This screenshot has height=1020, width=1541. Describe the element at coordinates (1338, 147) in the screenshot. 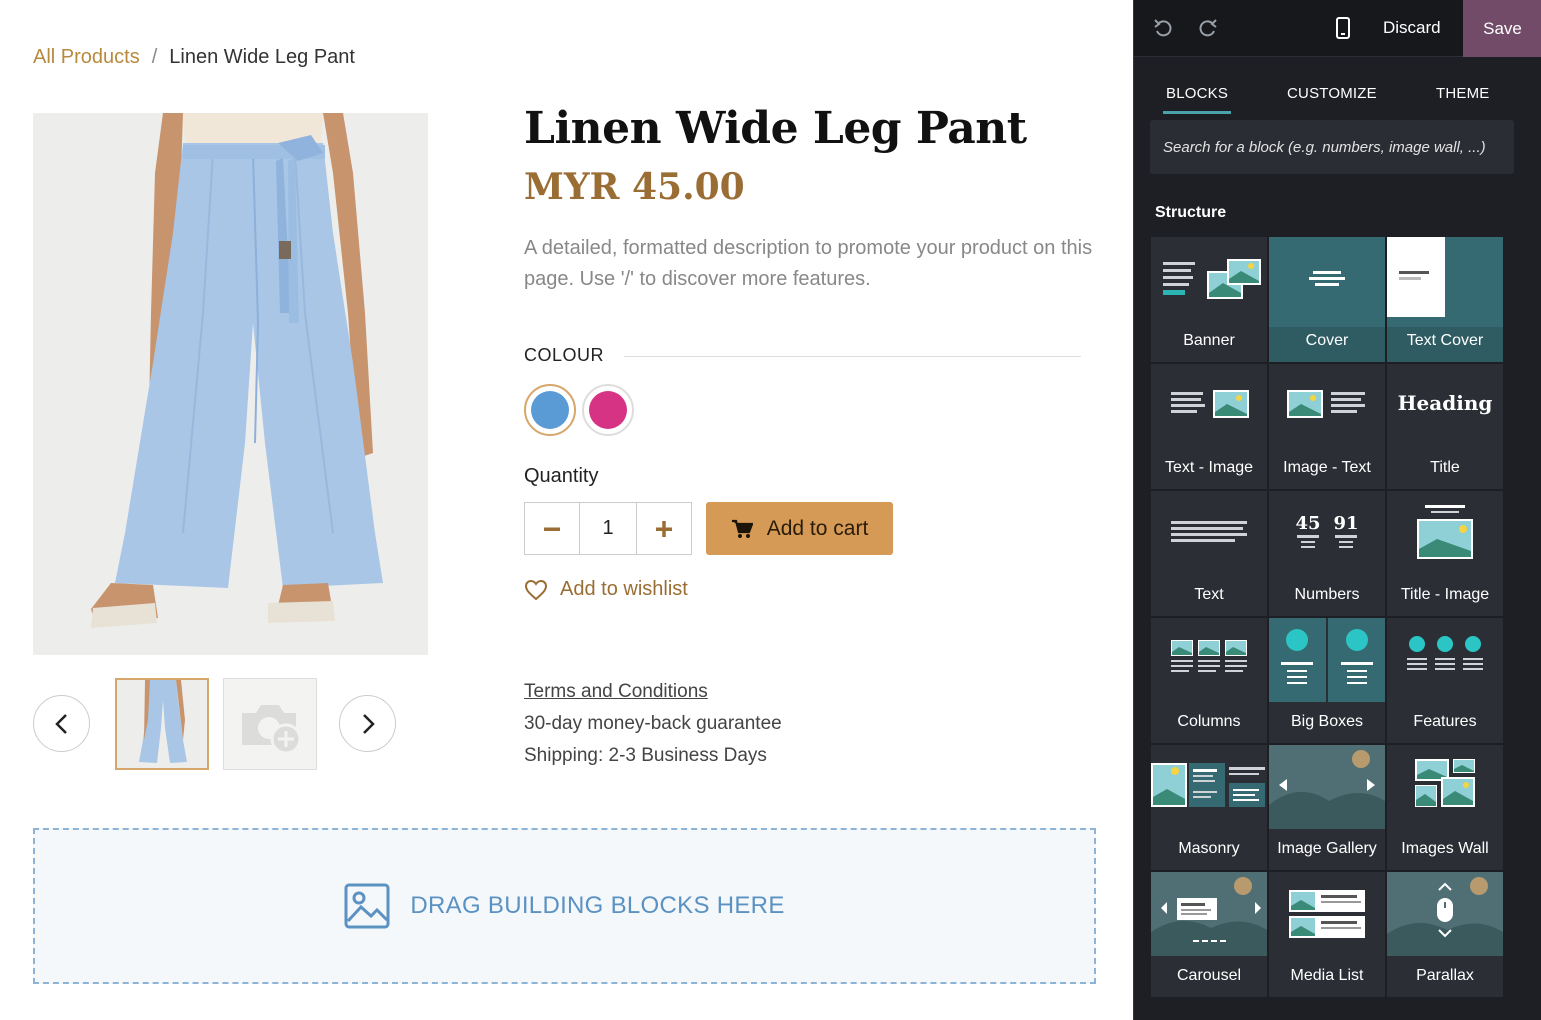

I see `block-search-input` at that location.